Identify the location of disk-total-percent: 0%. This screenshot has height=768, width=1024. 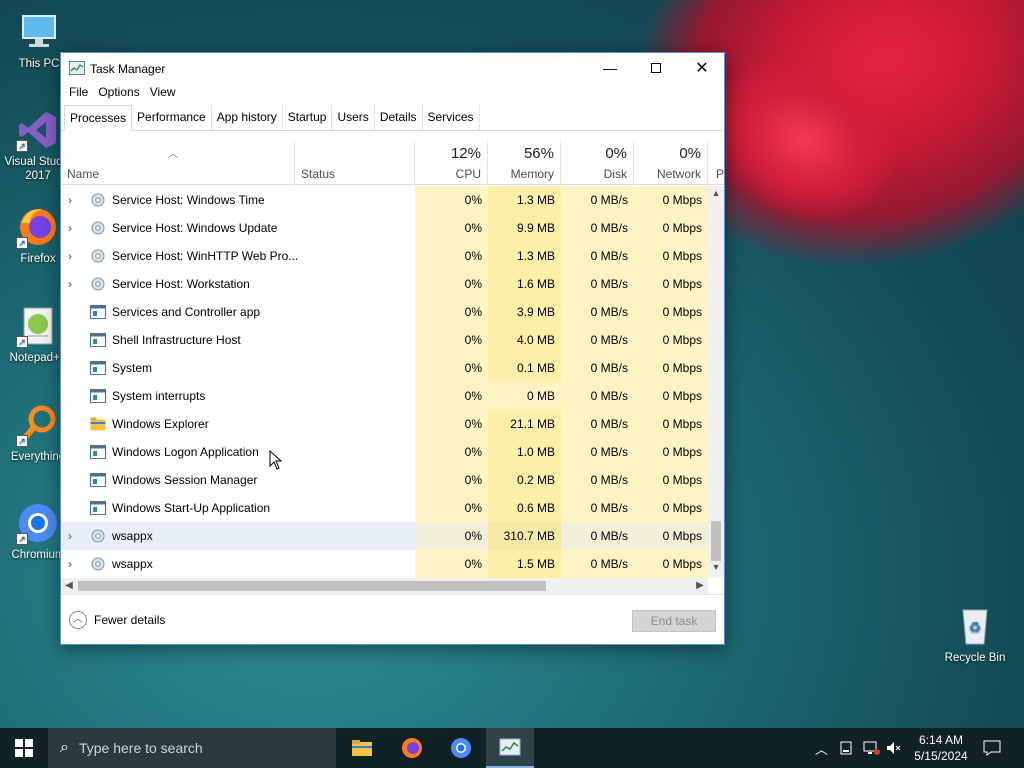
(616, 153).